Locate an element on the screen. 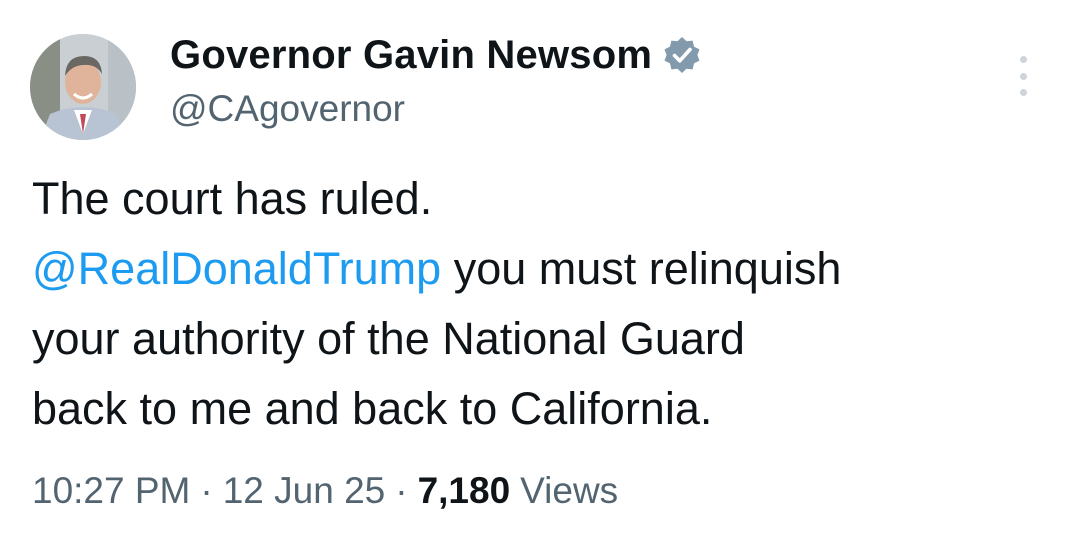 This screenshot has height=542, width=1079. tweet-line-4: back to me and back to California. is located at coordinates (372, 408).